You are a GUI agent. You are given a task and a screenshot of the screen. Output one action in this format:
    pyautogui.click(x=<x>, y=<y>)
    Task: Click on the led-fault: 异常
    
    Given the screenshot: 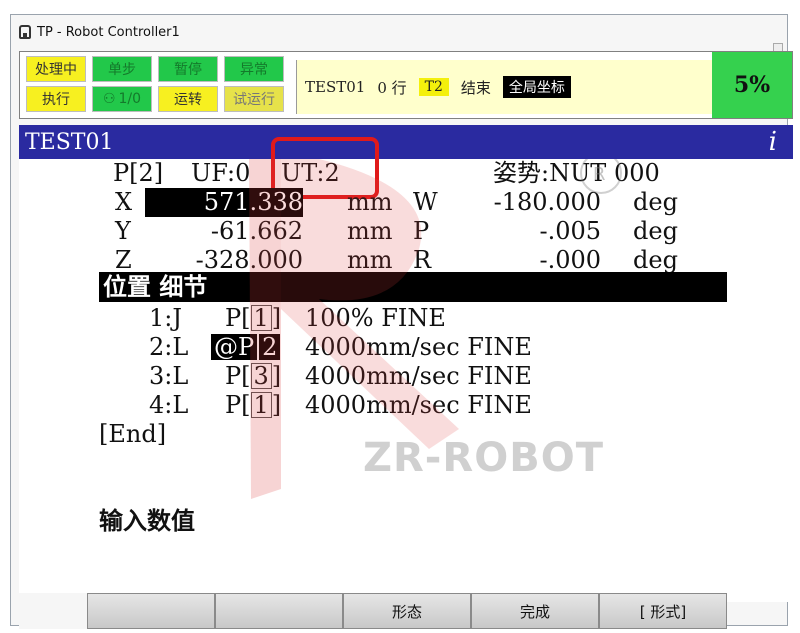 What is the action you would take?
    pyautogui.click(x=254, y=69)
    